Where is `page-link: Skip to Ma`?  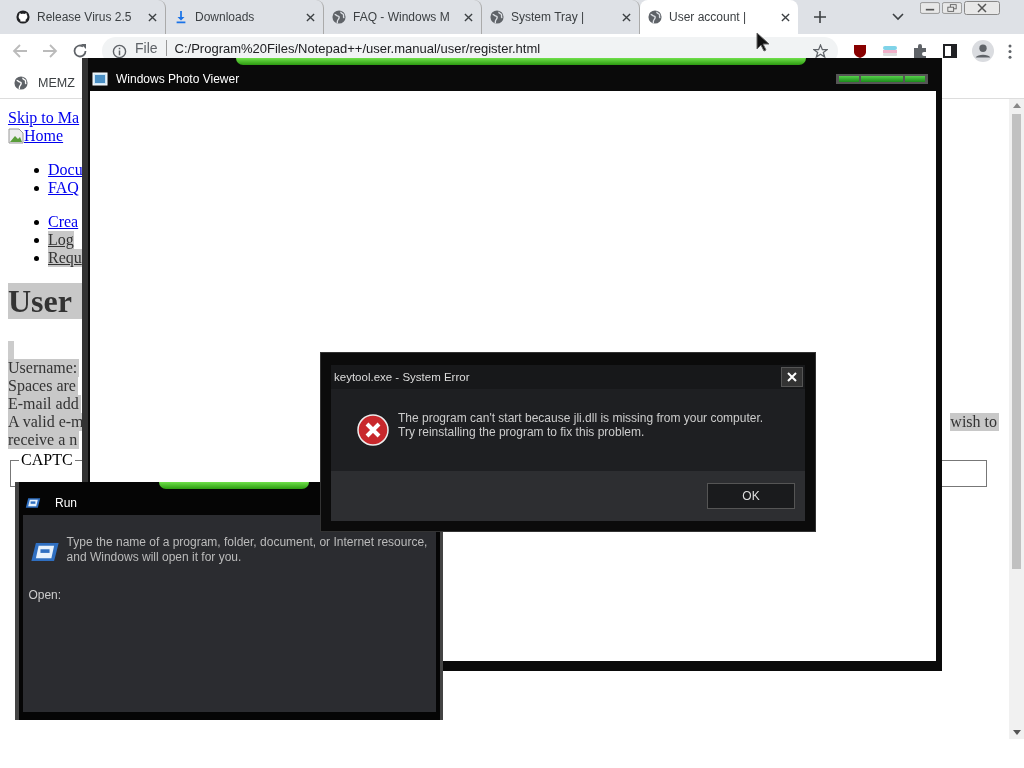
page-link: Skip to Ma is located at coordinates (44, 118).